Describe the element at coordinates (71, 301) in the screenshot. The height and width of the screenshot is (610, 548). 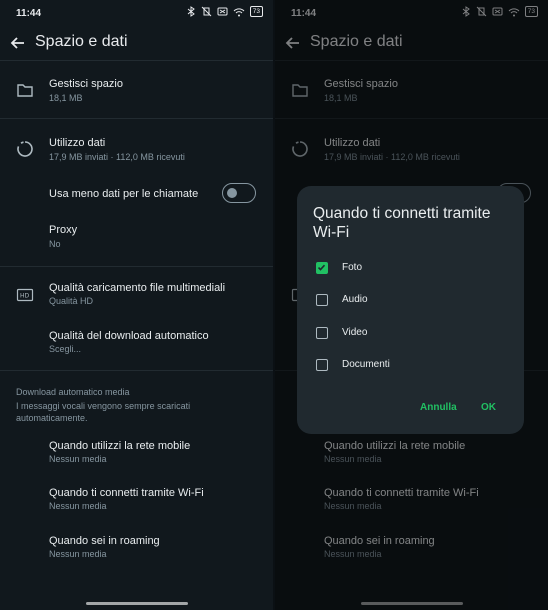
I see `media-upload-quality-subtitle: Qualità HD` at that location.